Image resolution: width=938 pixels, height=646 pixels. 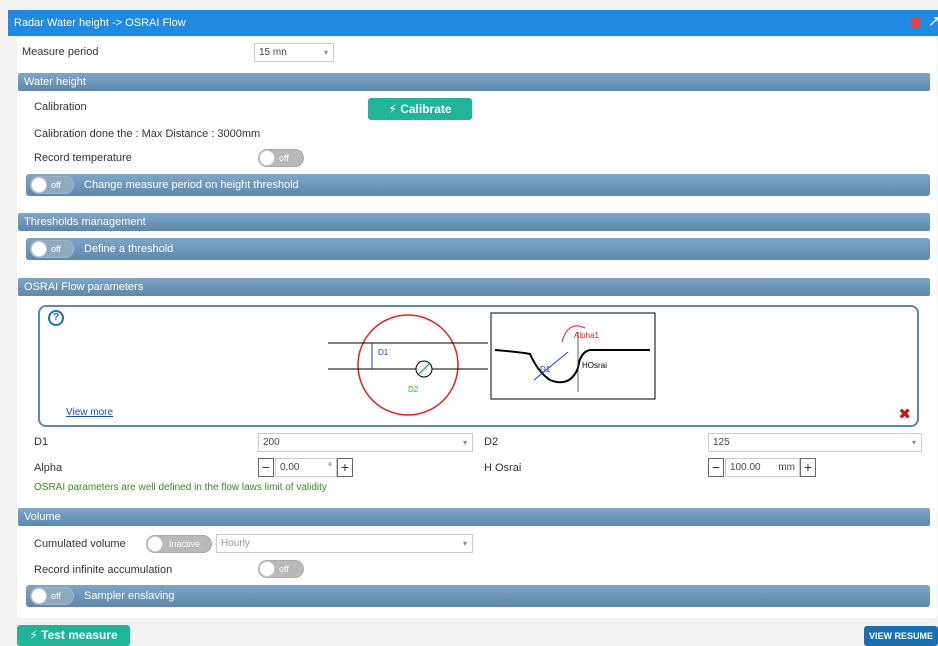 What do you see at coordinates (474, 517) in the screenshot?
I see `volume-header: Volume` at bounding box center [474, 517].